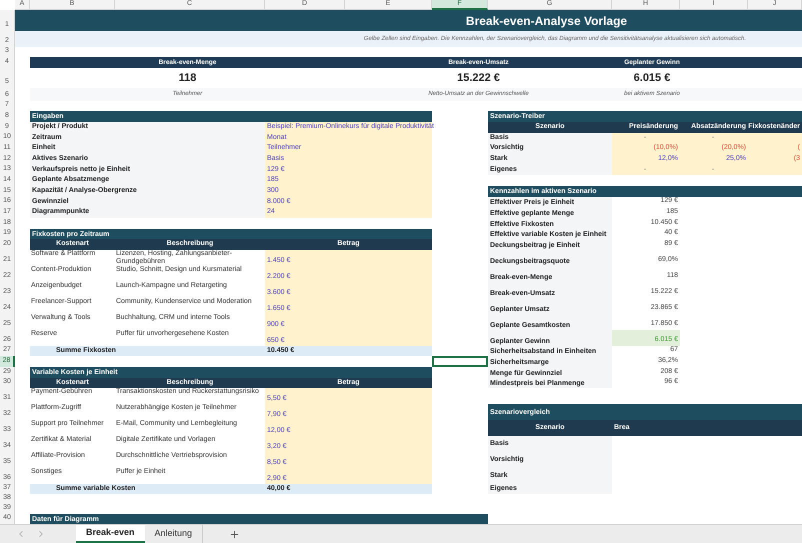  What do you see at coordinates (174, 534) in the screenshot?
I see `sheet-tab: Anleitung` at bounding box center [174, 534].